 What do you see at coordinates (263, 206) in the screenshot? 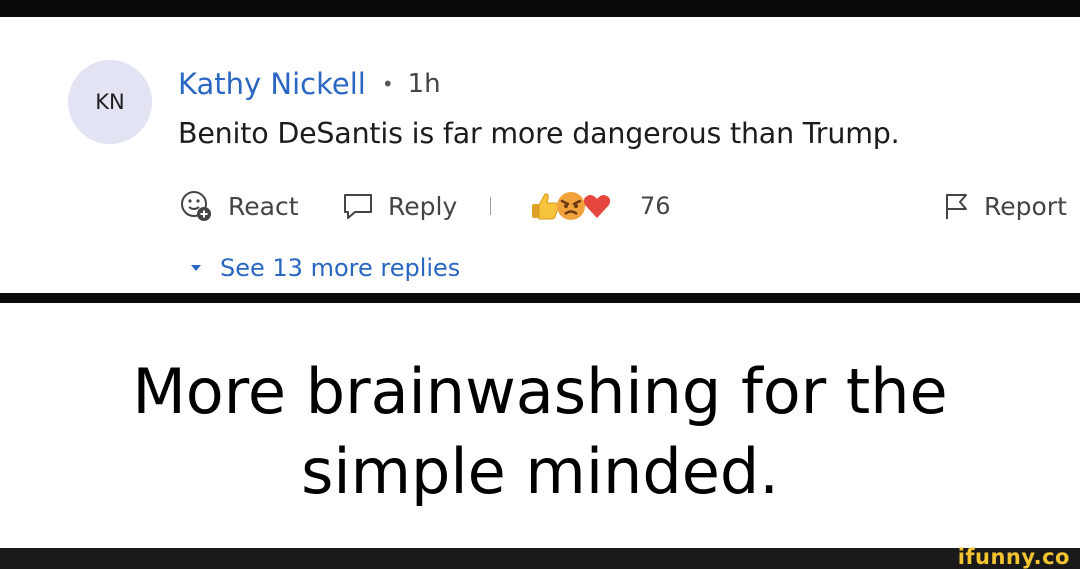
I see `react-label: React` at bounding box center [263, 206].